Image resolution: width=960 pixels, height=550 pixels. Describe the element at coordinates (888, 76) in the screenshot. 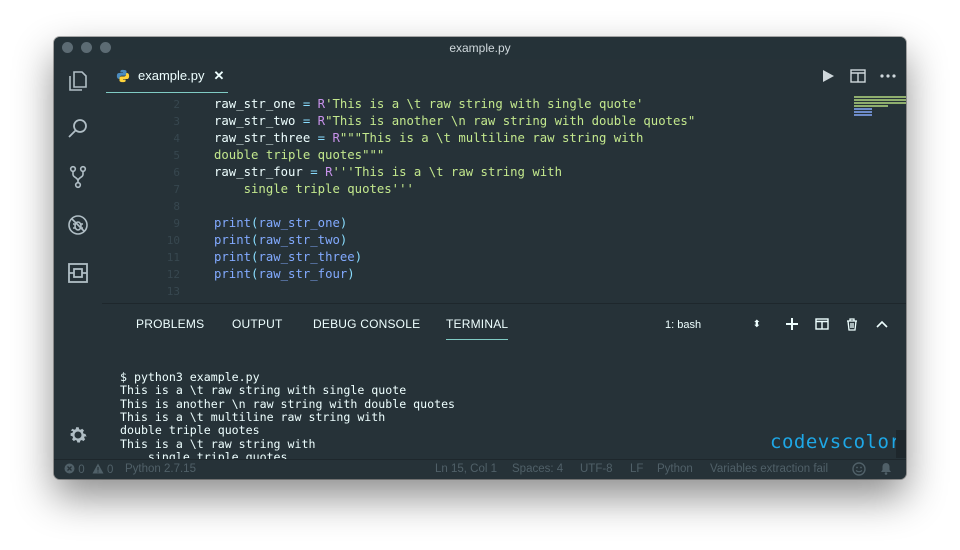

I see `more-actions-icon` at that location.